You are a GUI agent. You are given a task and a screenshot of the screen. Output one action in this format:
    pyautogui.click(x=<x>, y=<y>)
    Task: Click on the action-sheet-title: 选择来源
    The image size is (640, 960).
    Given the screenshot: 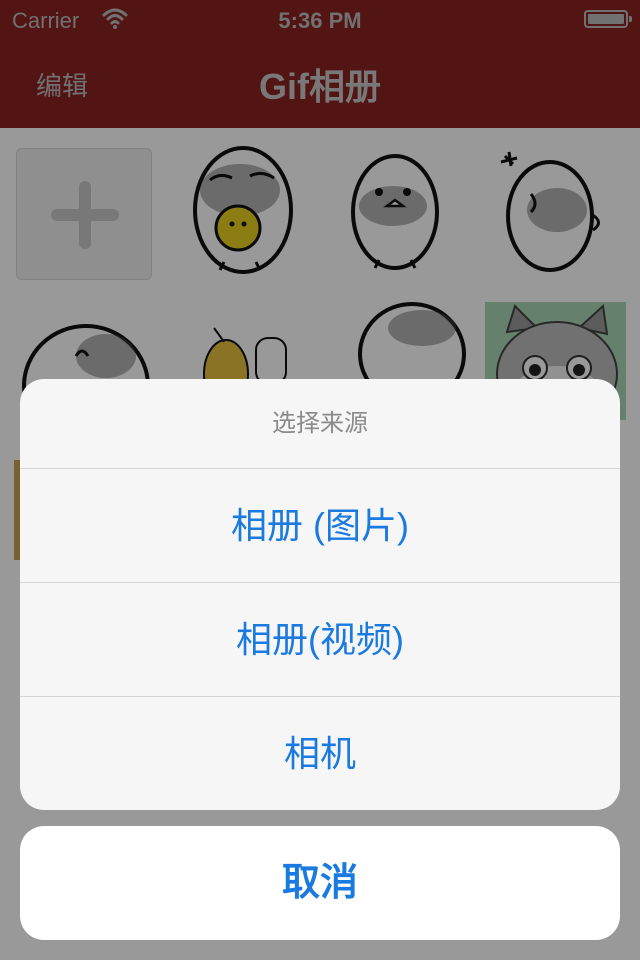 What is the action you would take?
    pyautogui.click(x=320, y=423)
    